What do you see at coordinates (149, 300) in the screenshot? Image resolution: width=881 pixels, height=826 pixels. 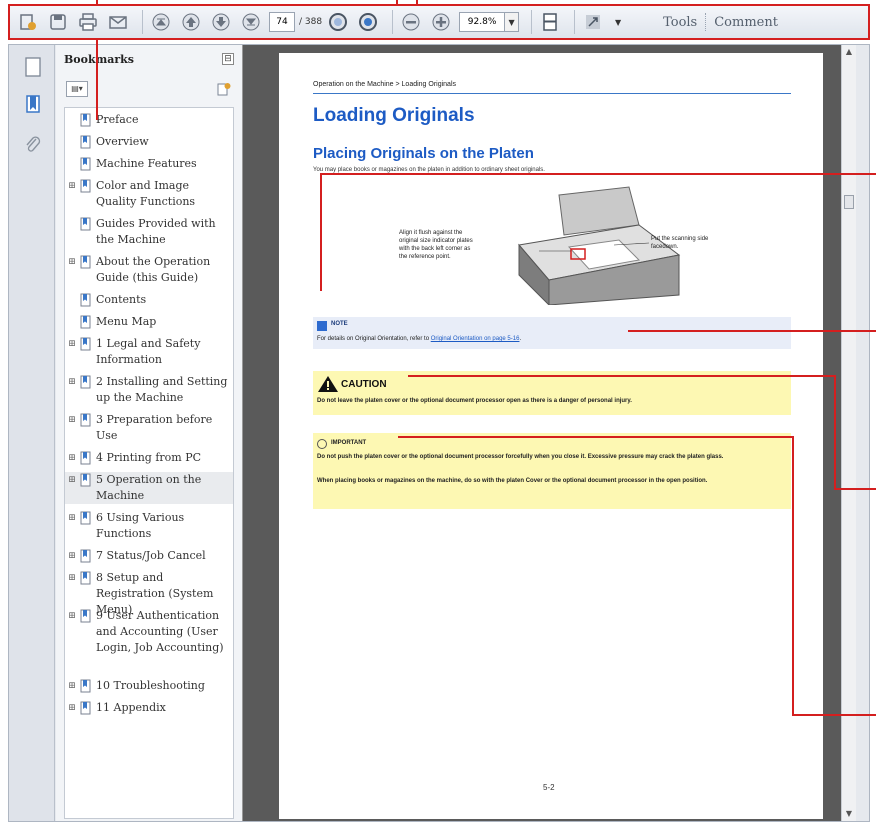 I see `bookmark-item: Contents` at bounding box center [149, 300].